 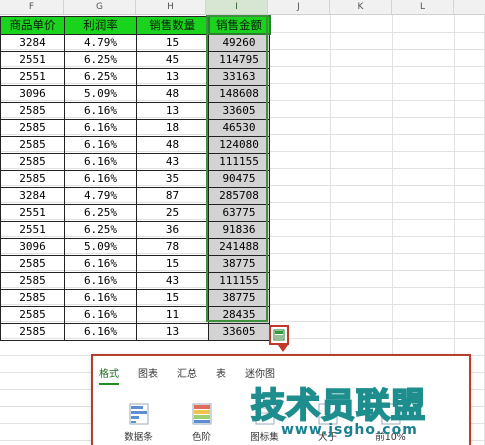 What do you see at coordinates (109, 375) in the screenshot?
I see `tab-formatting: 格式` at bounding box center [109, 375].